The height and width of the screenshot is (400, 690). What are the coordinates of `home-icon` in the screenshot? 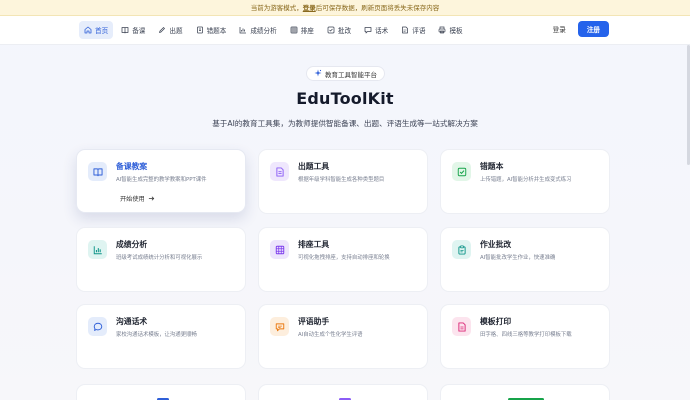 It's located at (88, 30).